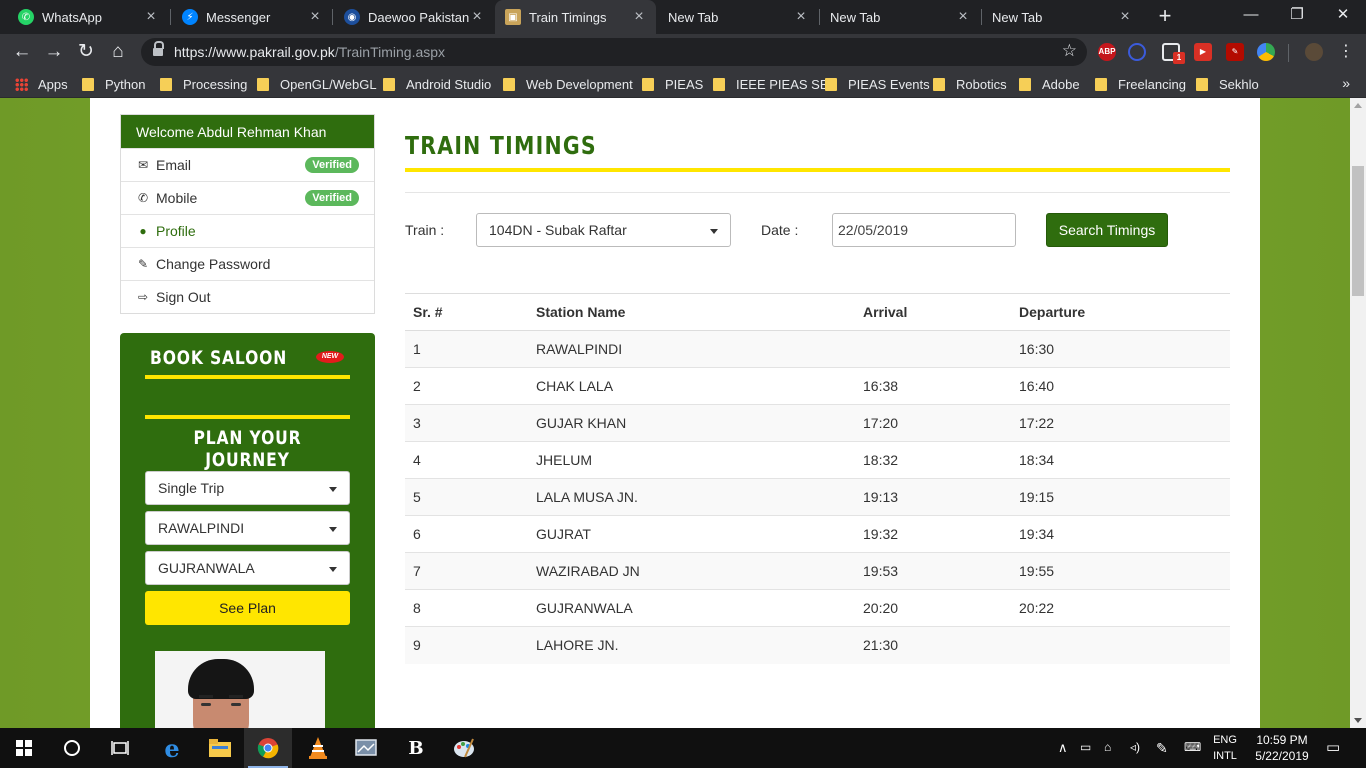  What do you see at coordinates (568, 84) in the screenshot?
I see `bookmark-folder: Web Development` at bounding box center [568, 84].